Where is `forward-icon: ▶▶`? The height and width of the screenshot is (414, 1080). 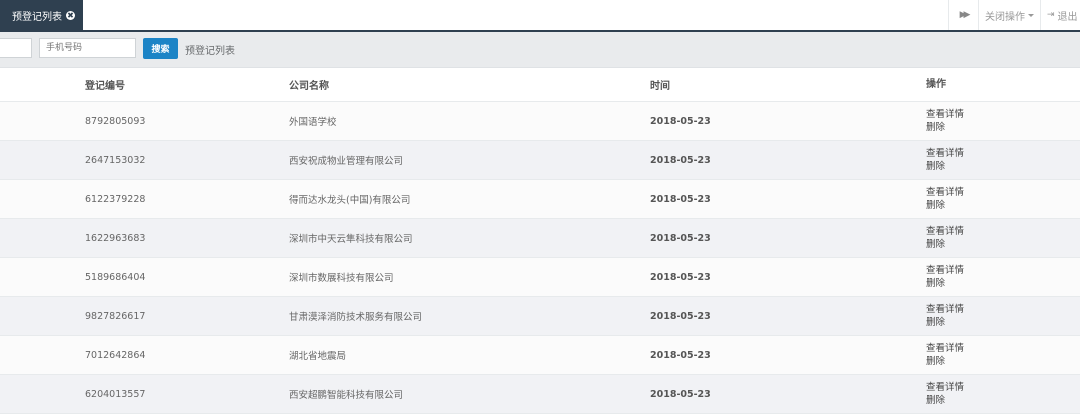 forward-icon: ▶▶ is located at coordinates (965, 15).